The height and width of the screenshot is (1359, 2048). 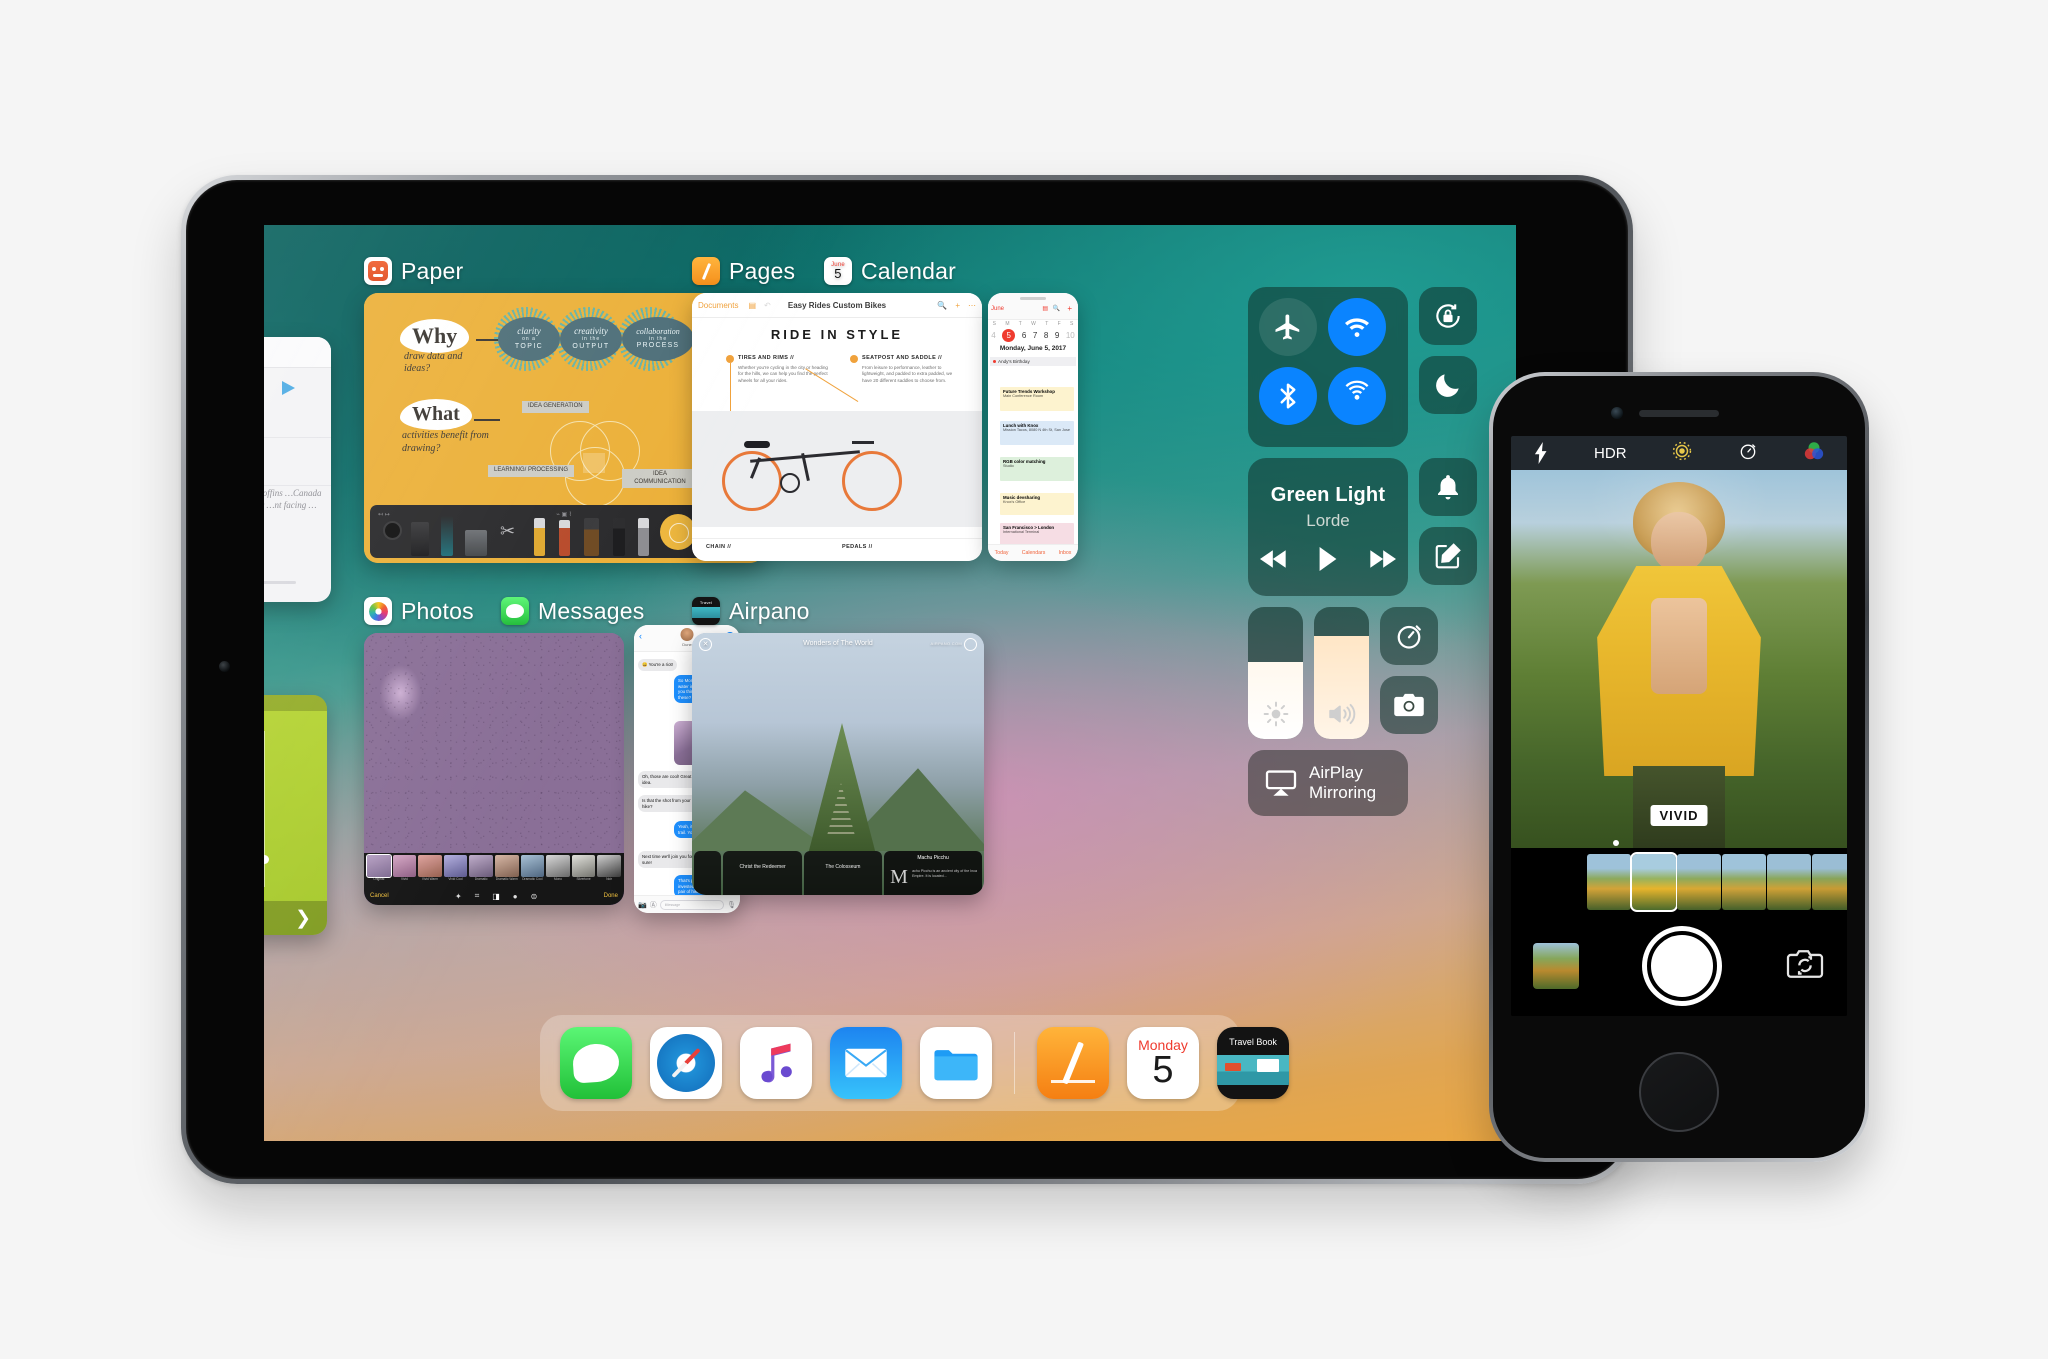 I want to click on date-cell: 6, so click(x=1024, y=335).